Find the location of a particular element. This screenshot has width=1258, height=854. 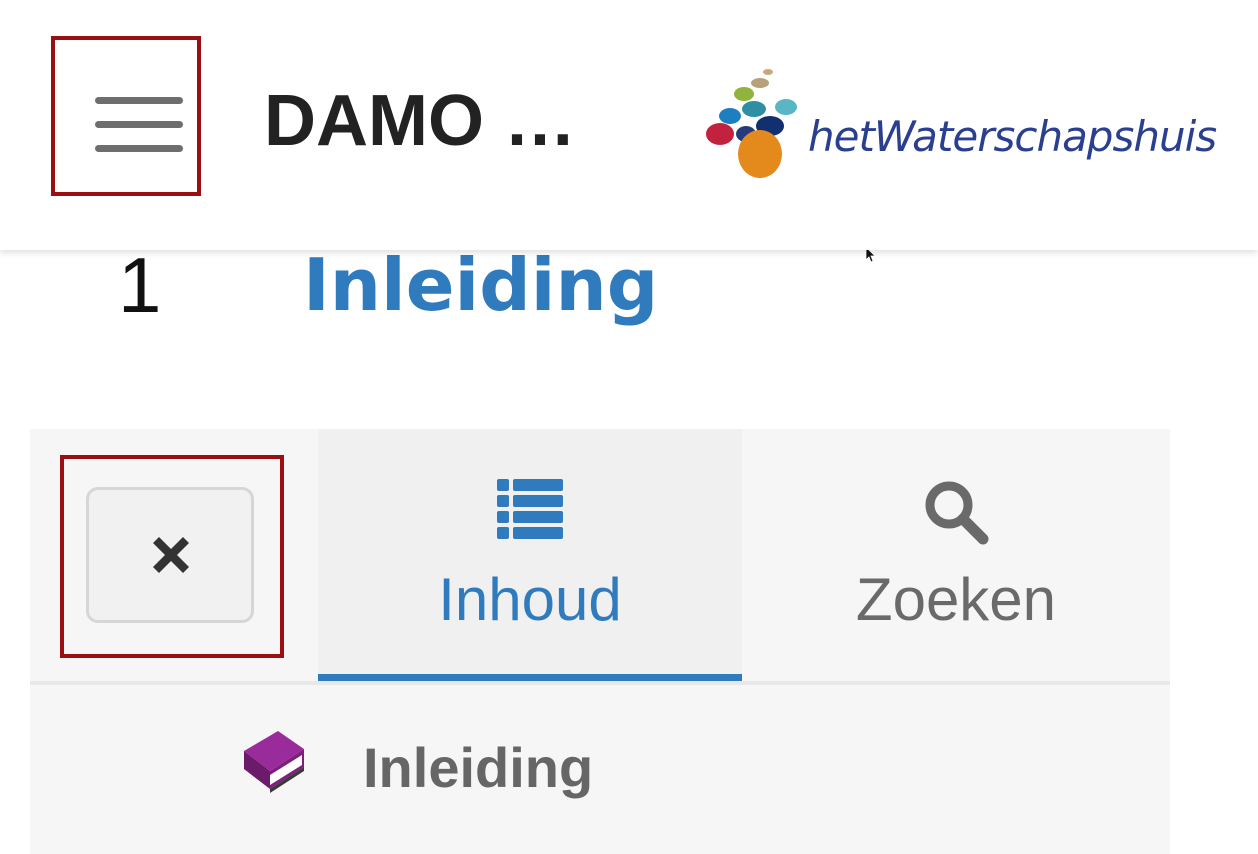

tab-zoeken-label: Zoeken is located at coordinates (956, 599).